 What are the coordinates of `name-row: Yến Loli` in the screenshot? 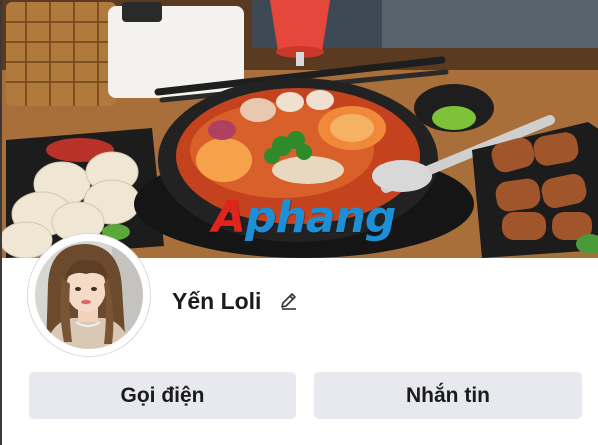 It's located at (235, 301).